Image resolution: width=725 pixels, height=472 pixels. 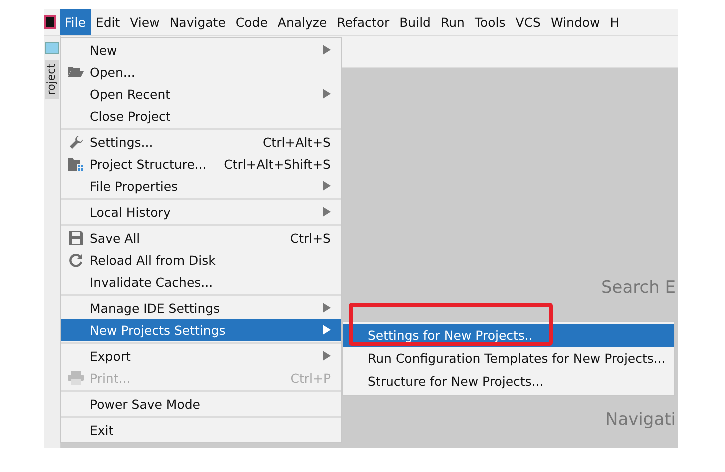 I want to click on menu-title: Code, so click(x=251, y=22).